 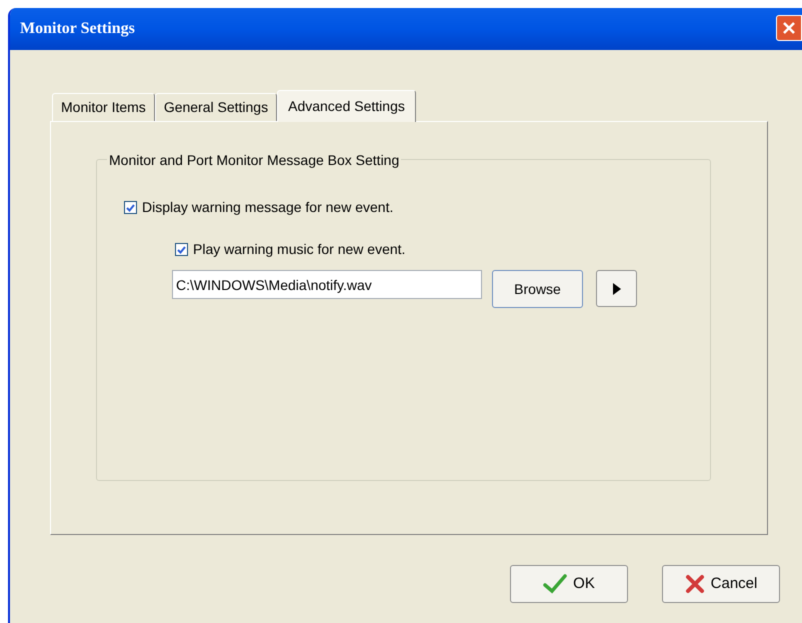 What do you see at coordinates (103, 107) in the screenshot?
I see `tab: Monitor Items` at bounding box center [103, 107].